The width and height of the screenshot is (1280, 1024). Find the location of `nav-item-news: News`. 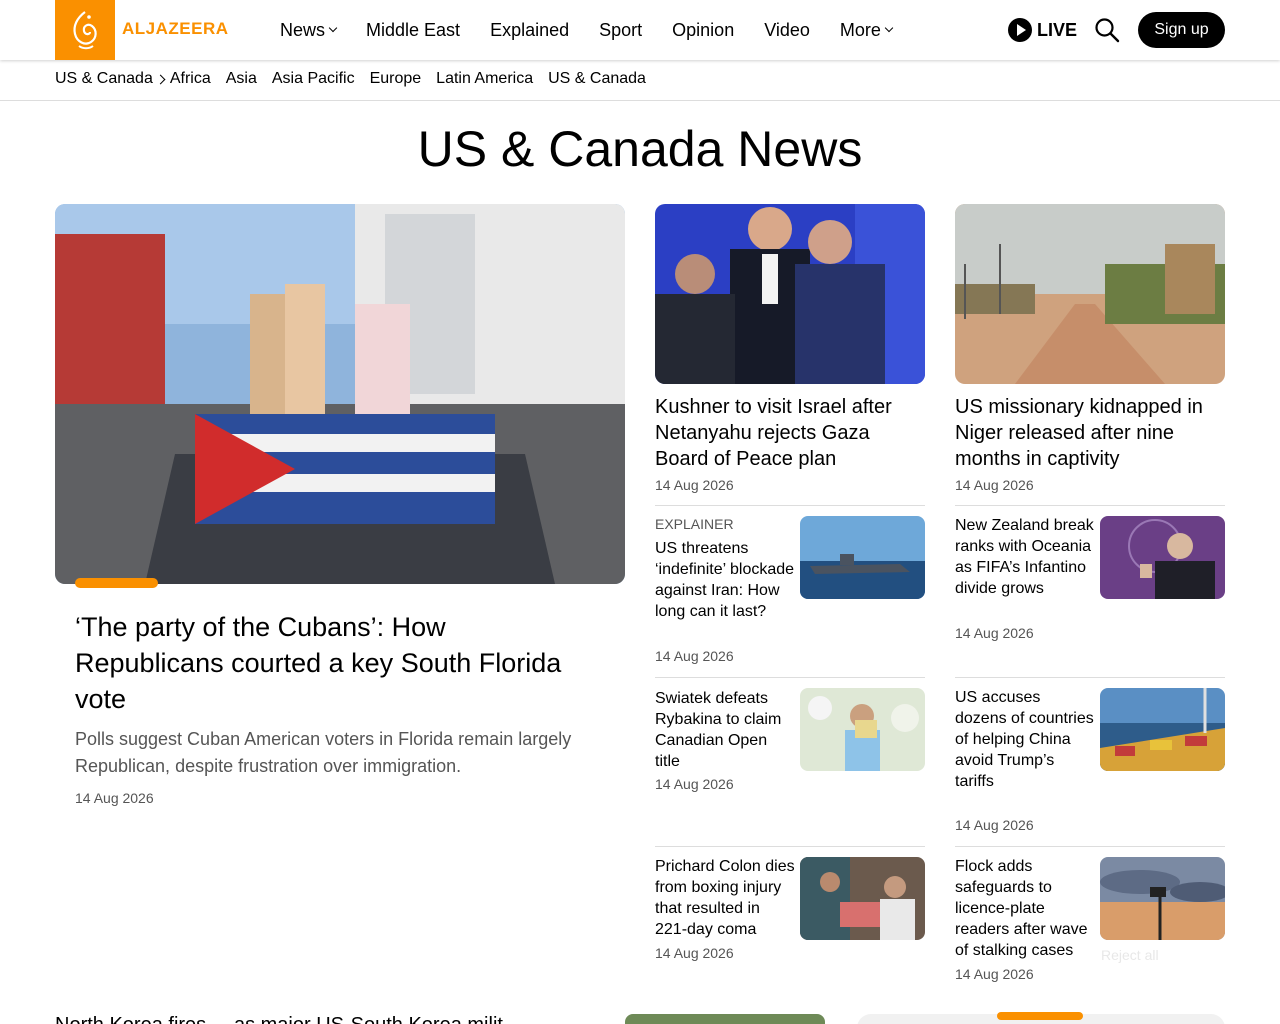

nav-item-news: News is located at coordinates (309, 30).